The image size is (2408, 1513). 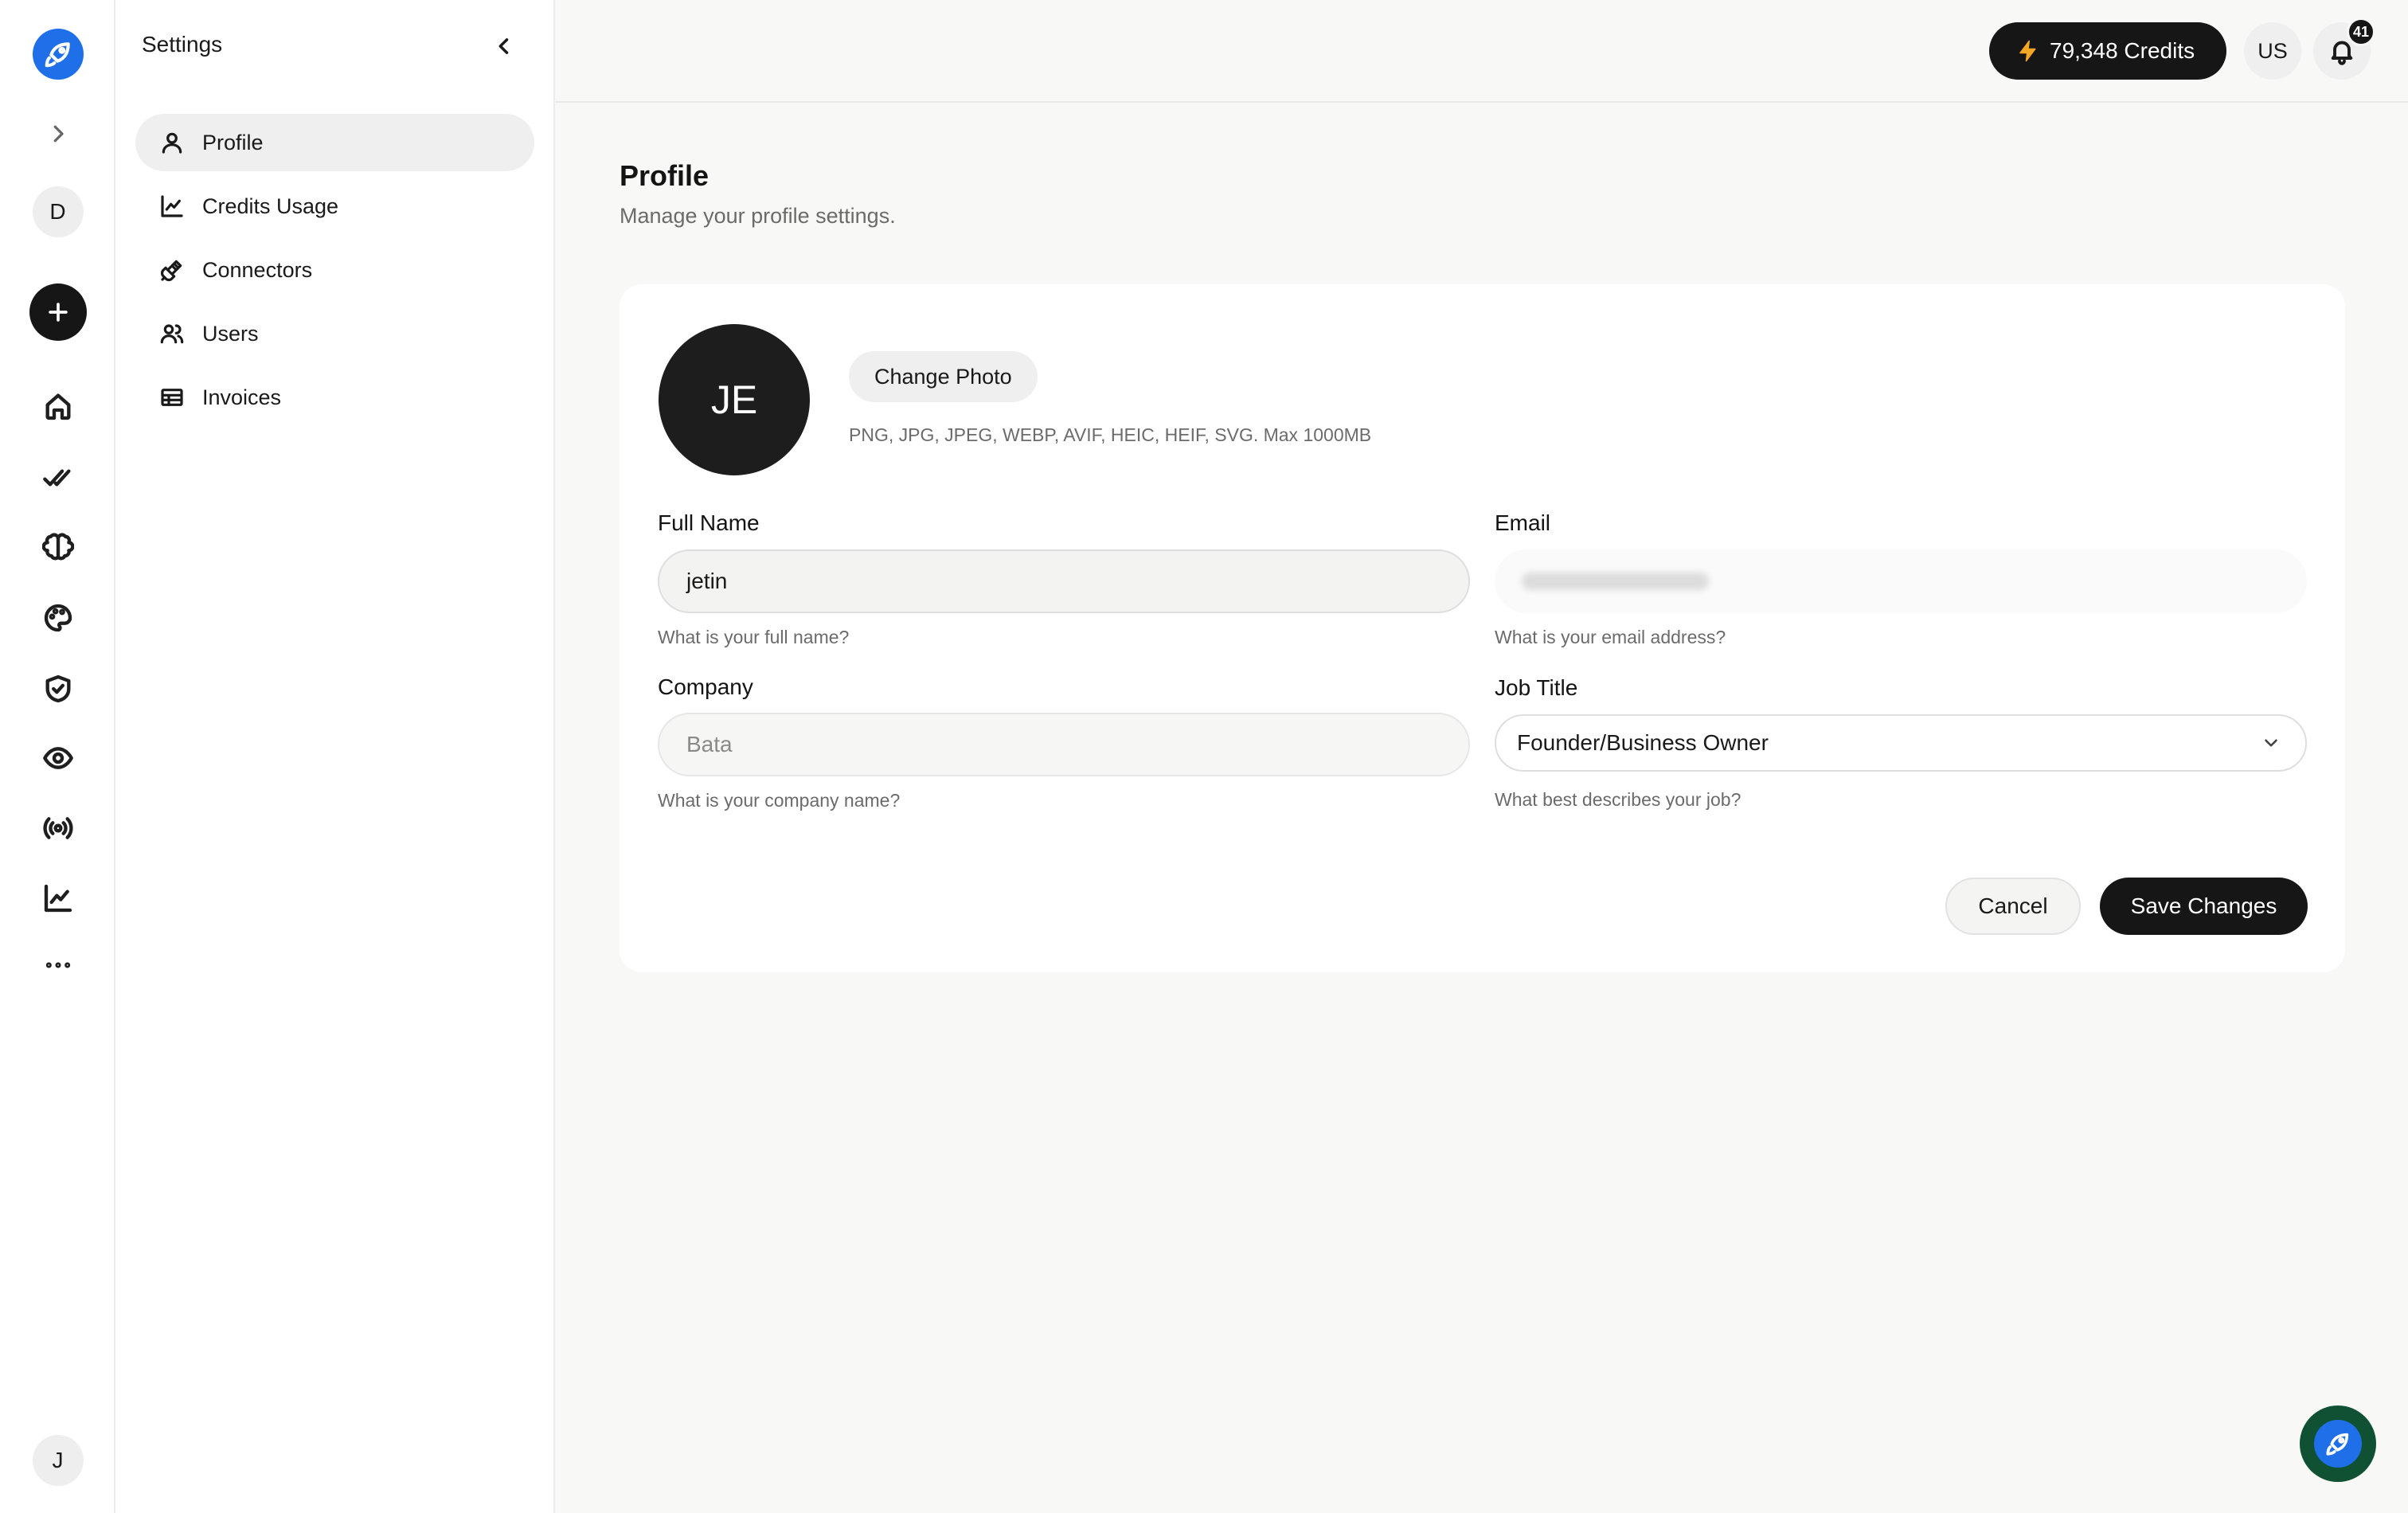 What do you see at coordinates (1615, 581) in the screenshot?
I see `email-redacted-value` at bounding box center [1615, 581].